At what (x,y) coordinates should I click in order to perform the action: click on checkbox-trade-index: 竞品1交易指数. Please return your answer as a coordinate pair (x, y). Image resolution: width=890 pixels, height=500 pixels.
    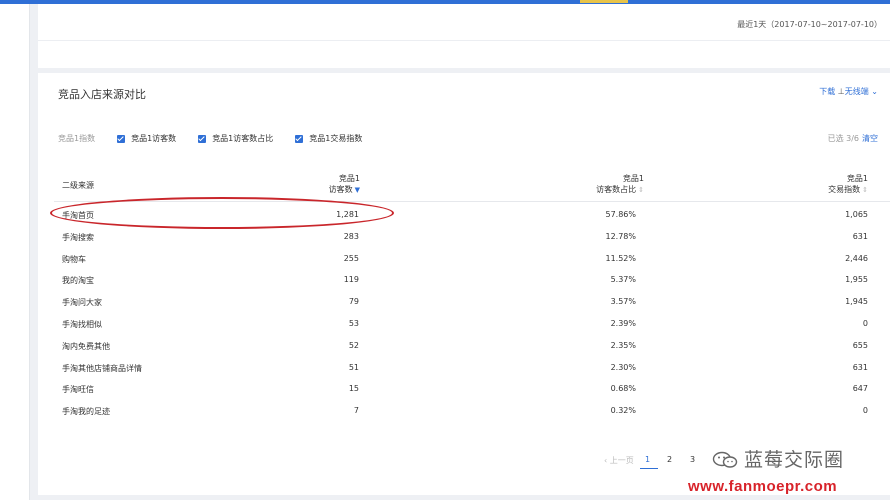
    Looking at the image, I should click on (328, 138).